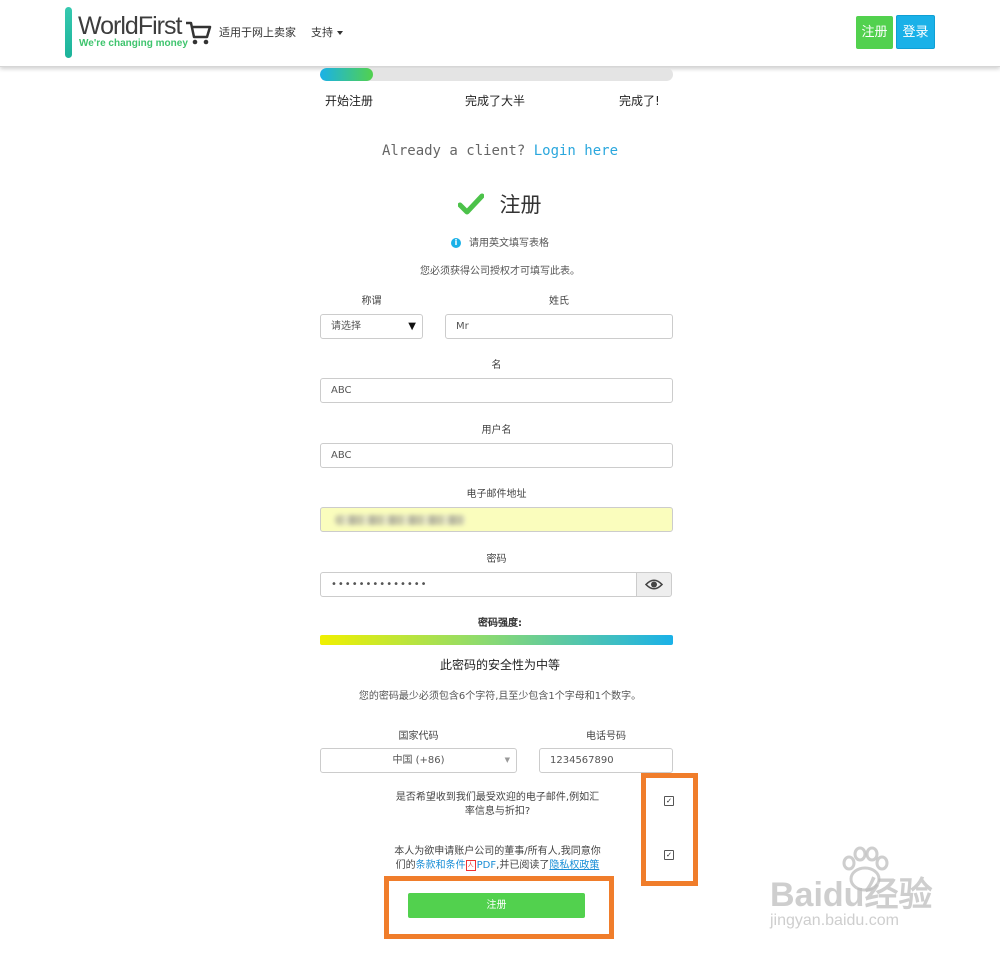  Describe the element at coordinates (500, 696) in the screenshot. I see `password-rule: 您的密码最少必须包含6个字符,且至少包含1个字母和1个数字。` at that location.